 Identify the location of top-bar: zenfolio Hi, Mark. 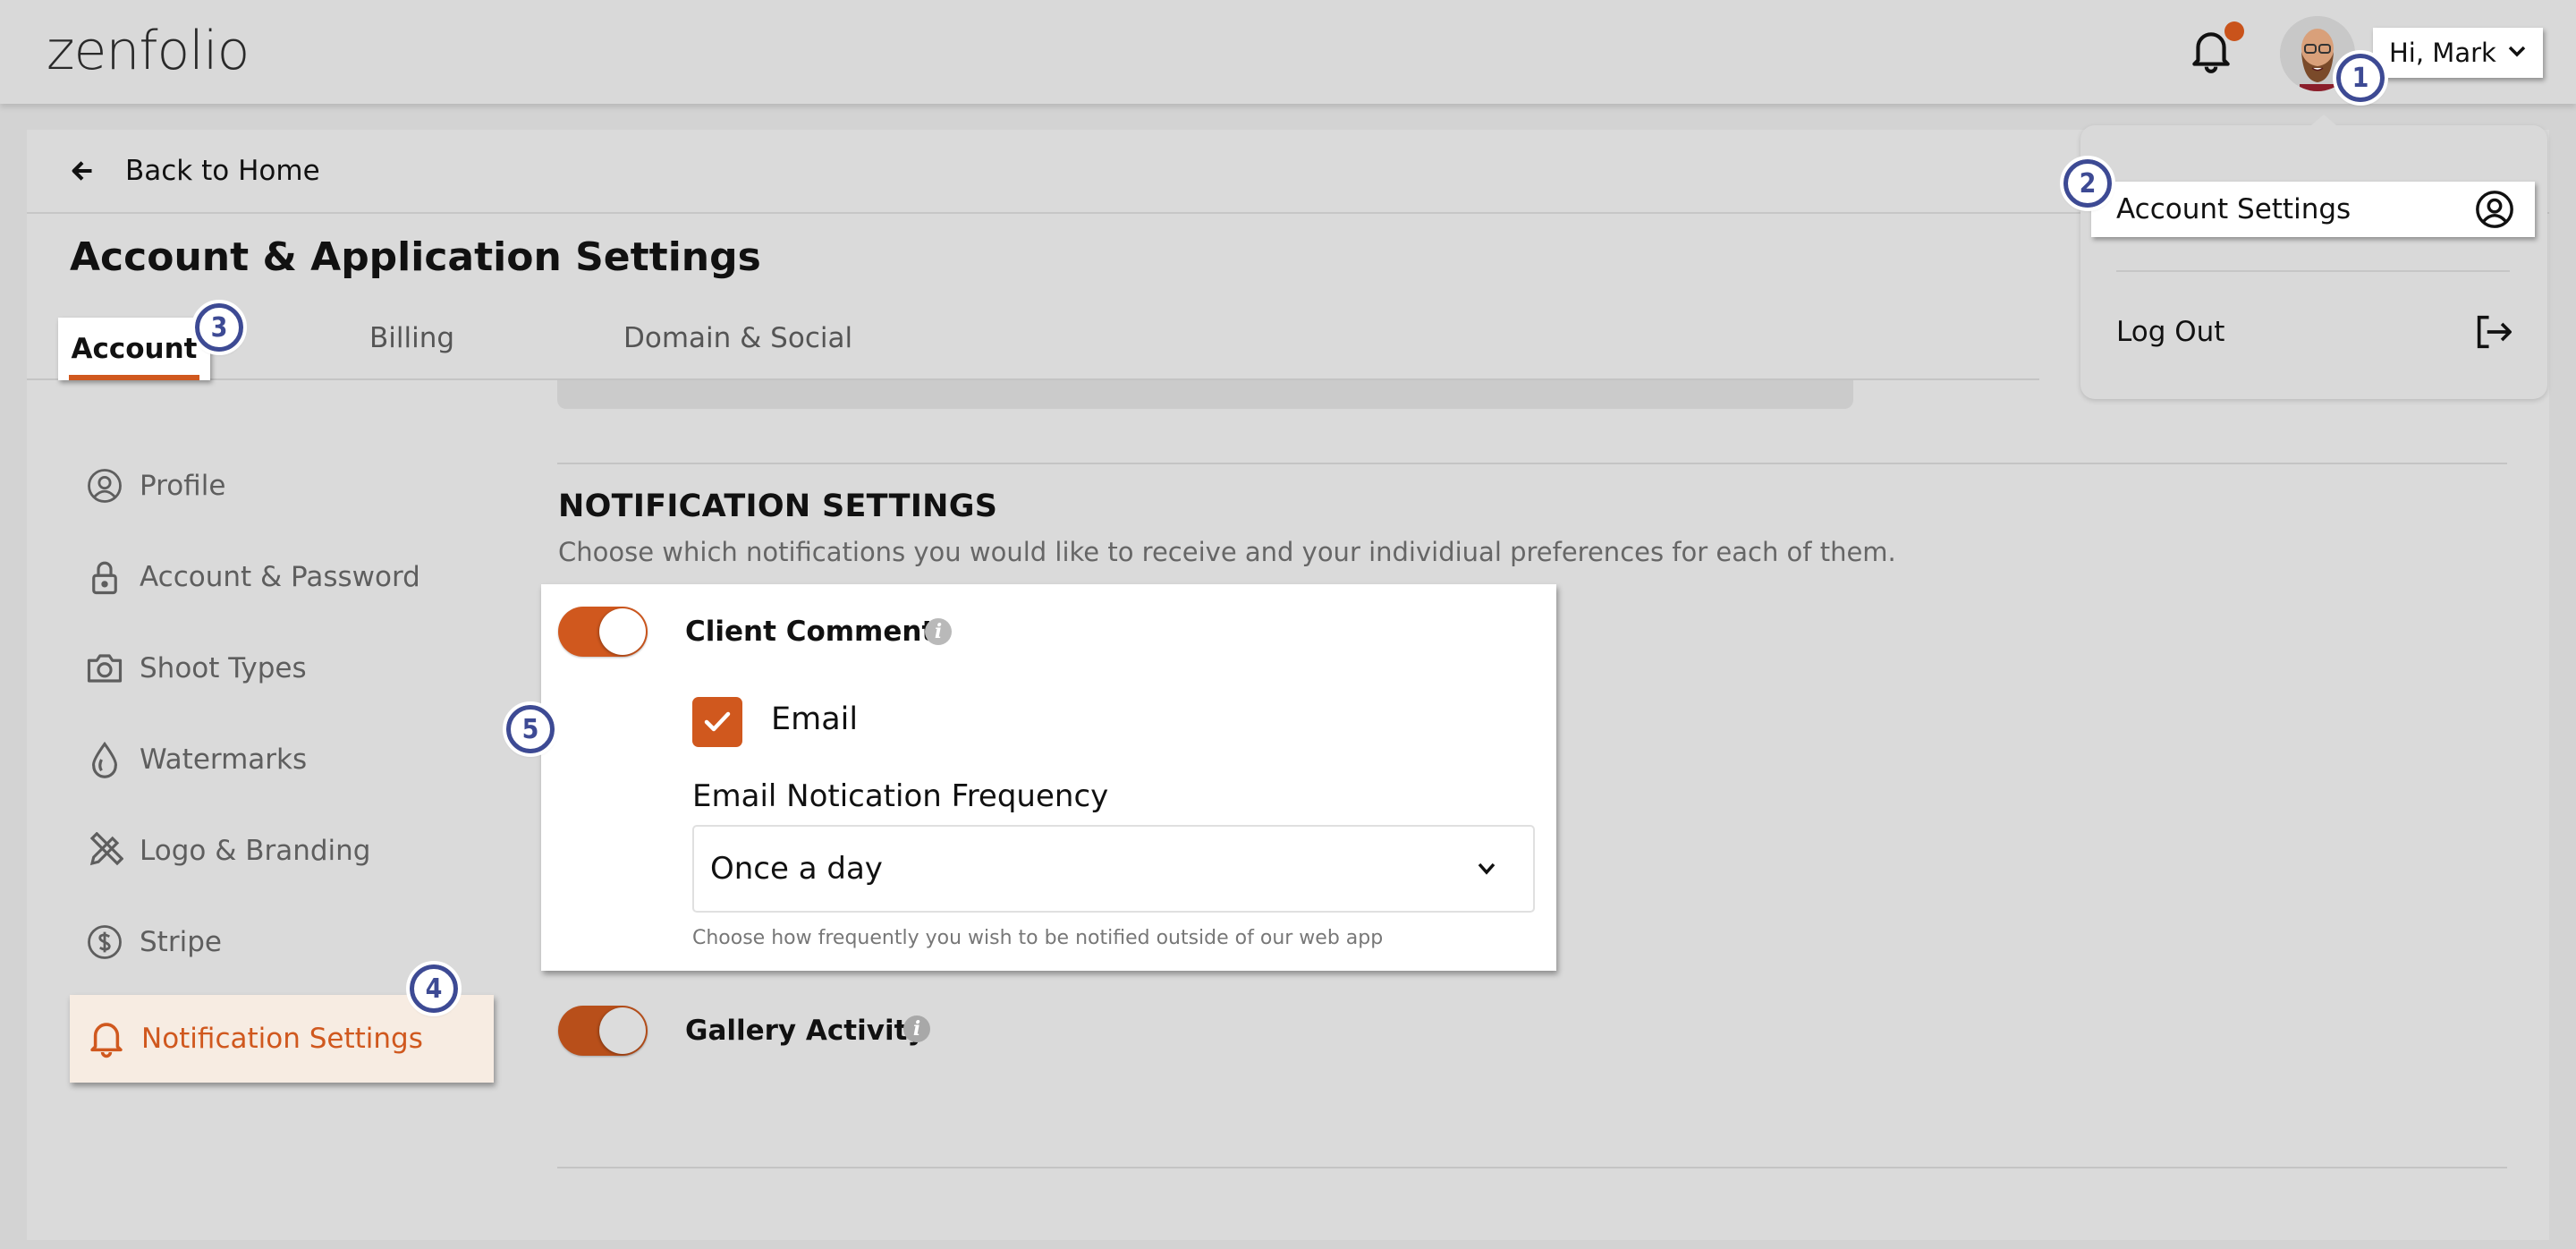
(1288, 52).